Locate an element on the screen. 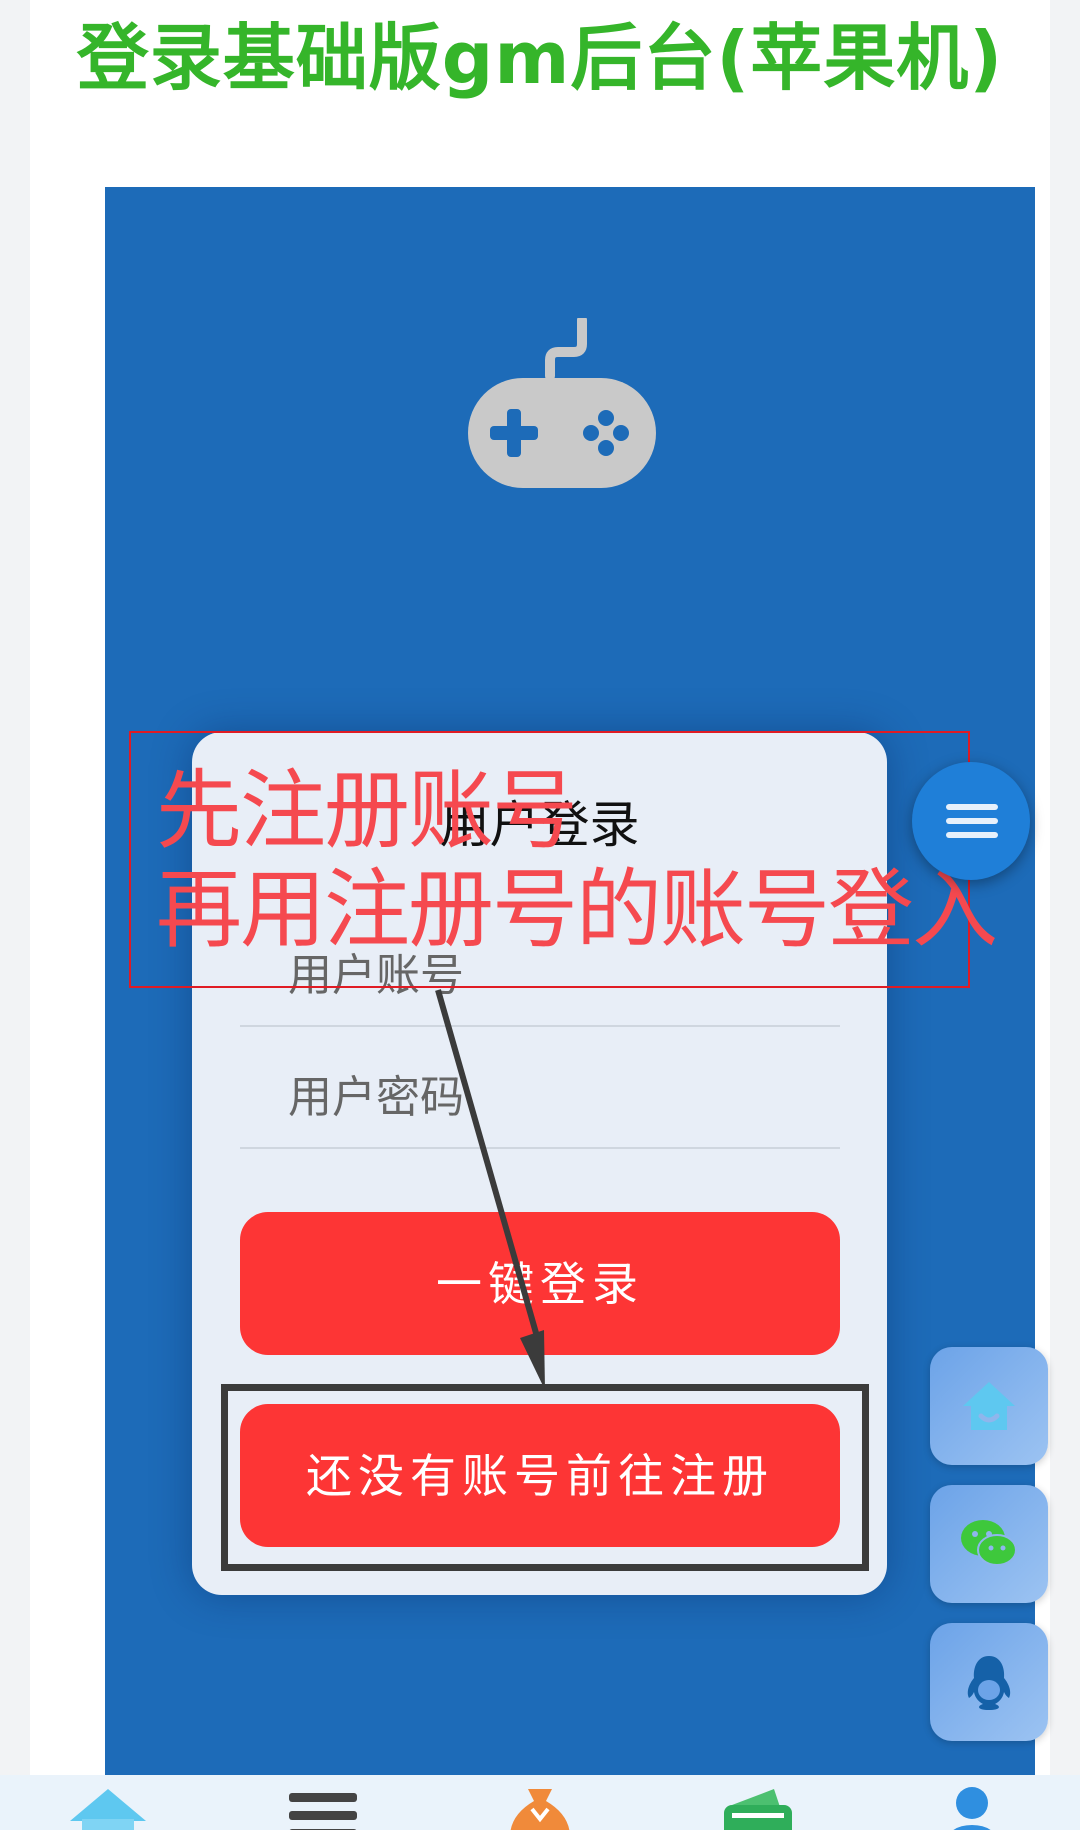  wechat-icon is located at coordinates (989, 1543).